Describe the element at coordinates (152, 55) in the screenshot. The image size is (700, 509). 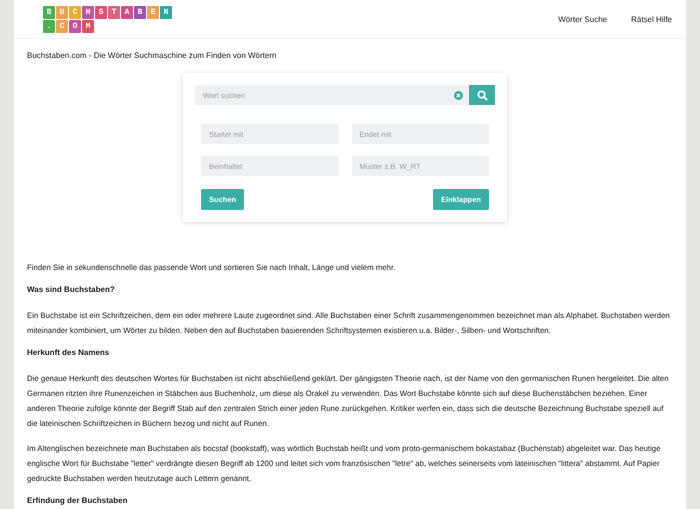
I see `page-subtitle: Buchstaben.com - Die Wörter Suchmaschine zum Finden von Wörtern` at that location.